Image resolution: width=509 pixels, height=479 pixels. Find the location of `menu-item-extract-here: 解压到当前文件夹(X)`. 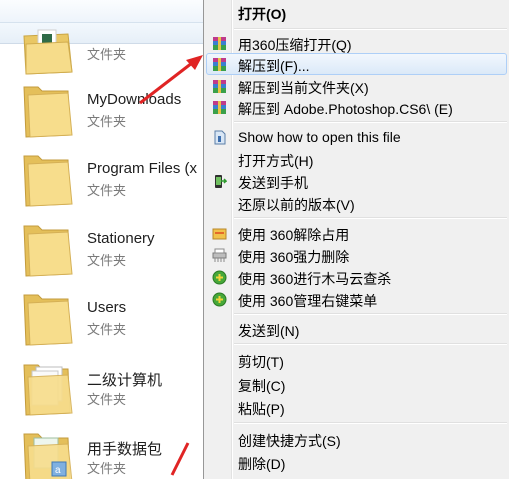

menu-item-extract-here: 解压到当前文件夹(X) is located at coordinates (356, 86).